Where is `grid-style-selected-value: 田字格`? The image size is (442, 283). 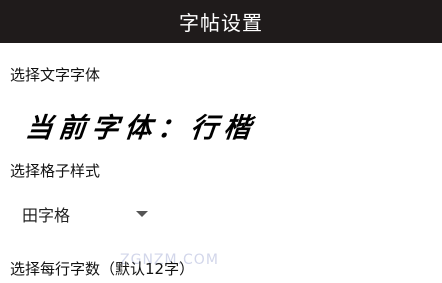 grid-style-selected-value: 田字格 is located at coordinates (46, 215).